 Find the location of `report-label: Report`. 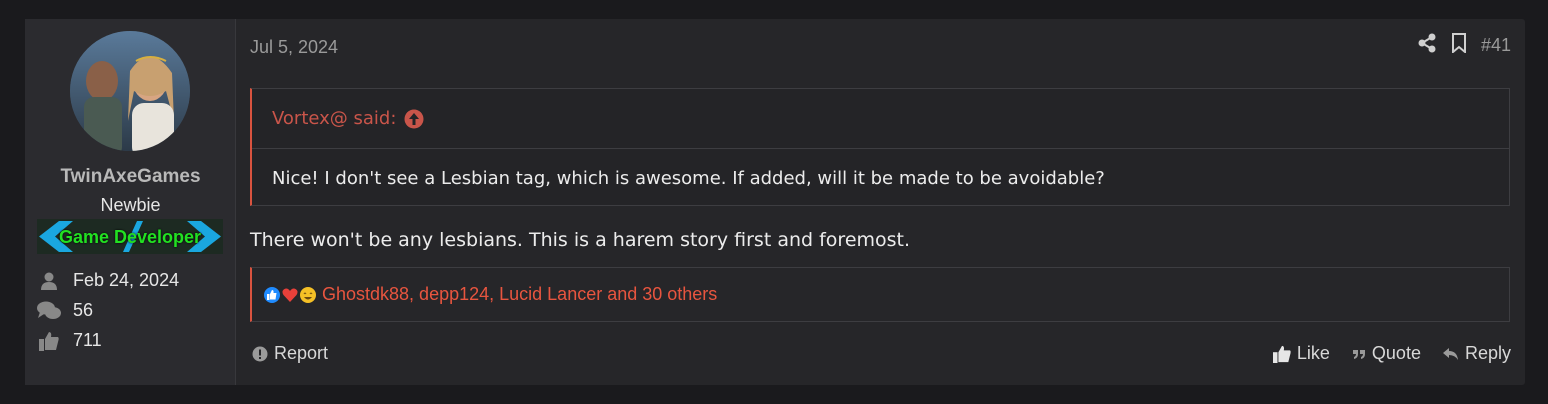

report-label: Report is located at coordinates (301, 353).